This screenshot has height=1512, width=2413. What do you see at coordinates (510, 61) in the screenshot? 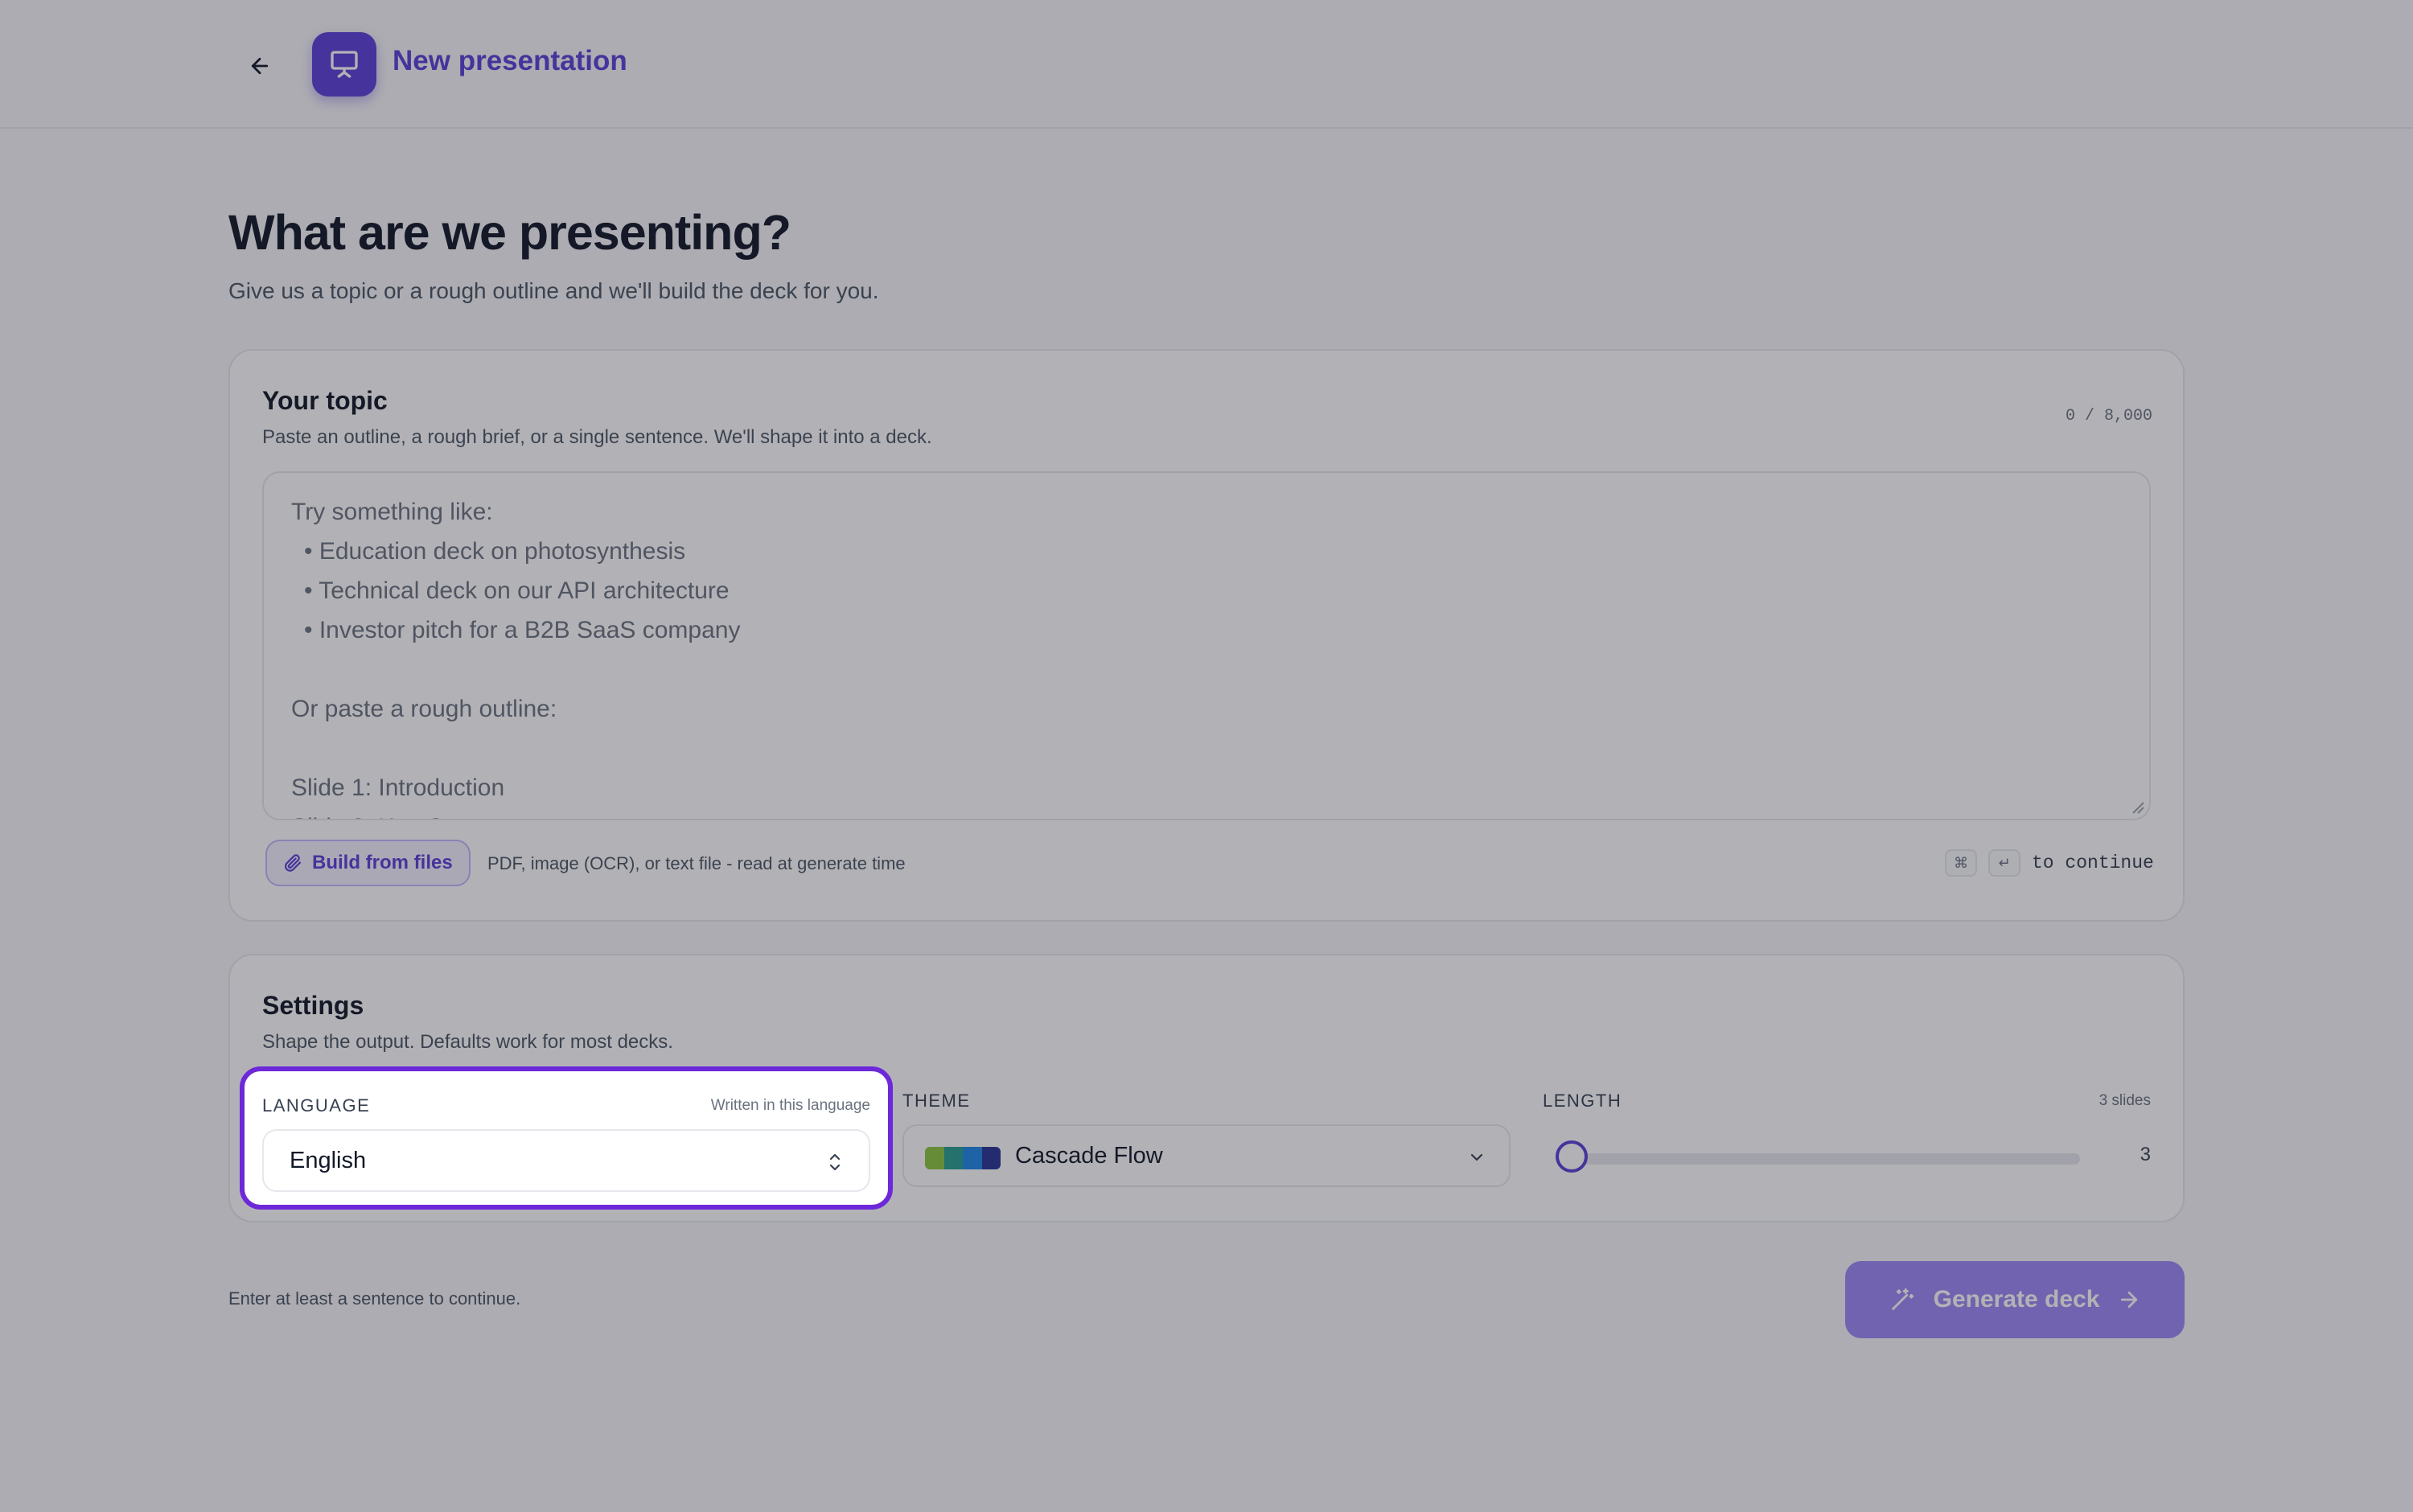
I see `app-title: New presentation` at bounding box center [510, 61].